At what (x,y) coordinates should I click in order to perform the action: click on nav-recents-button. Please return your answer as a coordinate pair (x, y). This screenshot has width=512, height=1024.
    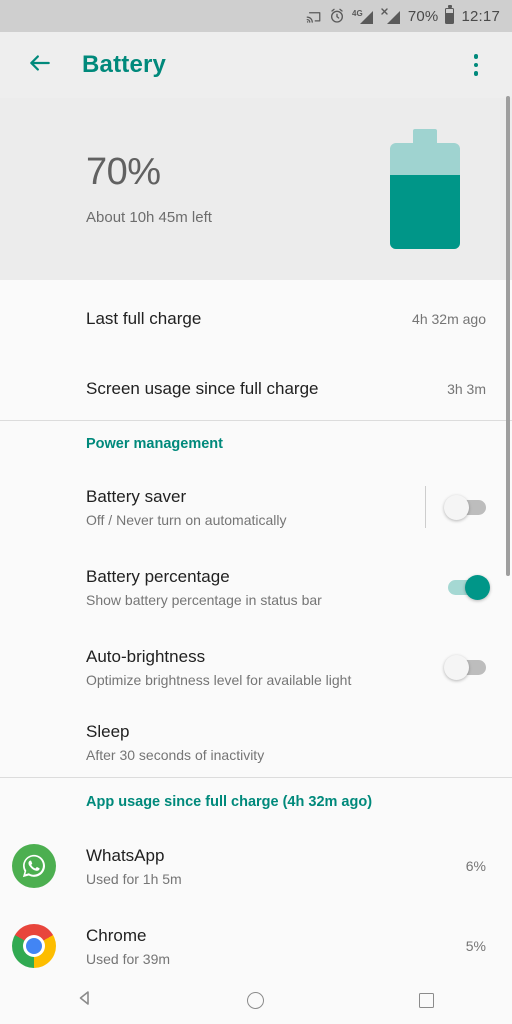
    Looking at the image, I should click on (427, 1000).